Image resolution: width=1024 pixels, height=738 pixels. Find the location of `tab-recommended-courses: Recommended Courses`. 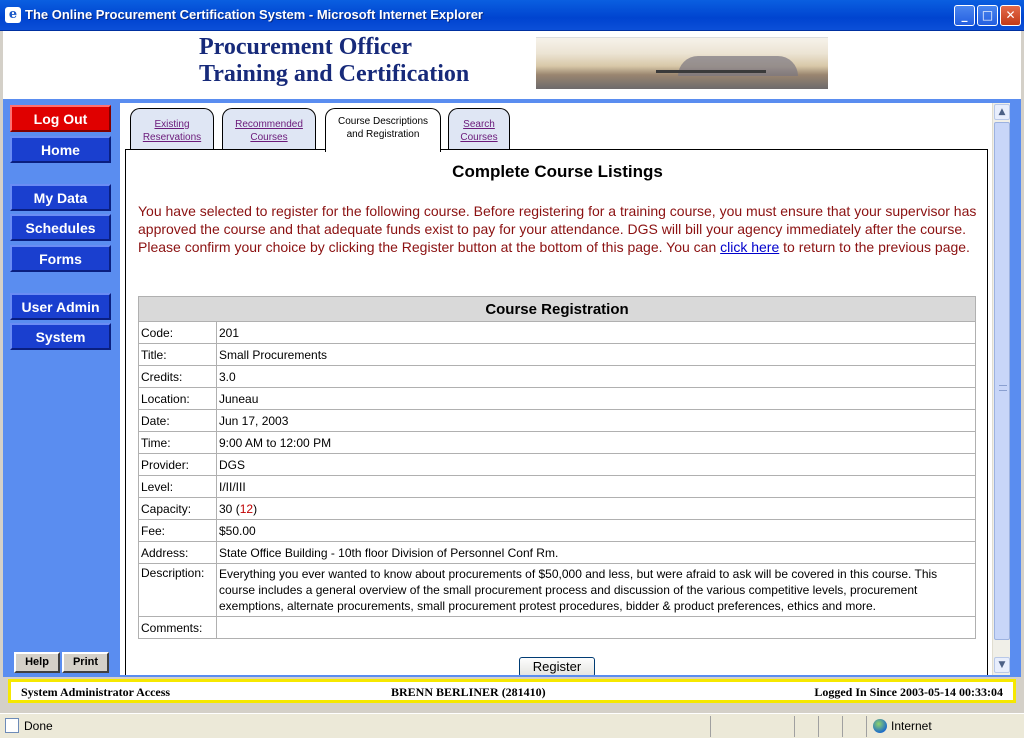

tab-recommended-courses: Recommended Courses is located at coordinates (269, 129).